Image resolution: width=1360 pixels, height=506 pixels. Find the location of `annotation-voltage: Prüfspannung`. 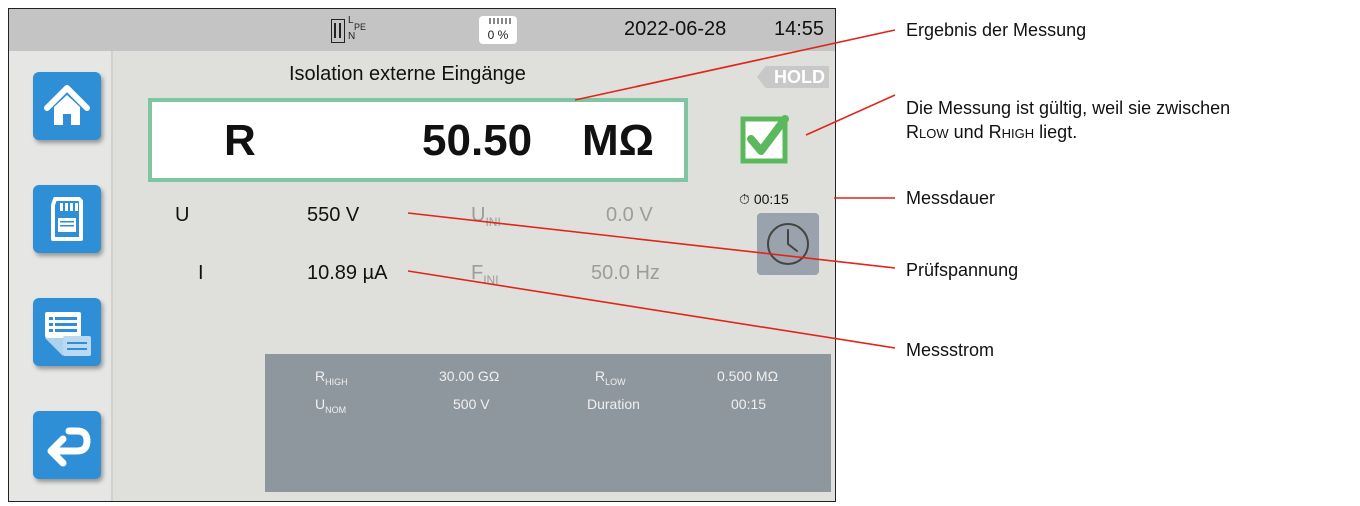

annotation-voltage: Prüfspannung is located at coordinates (962, 270).